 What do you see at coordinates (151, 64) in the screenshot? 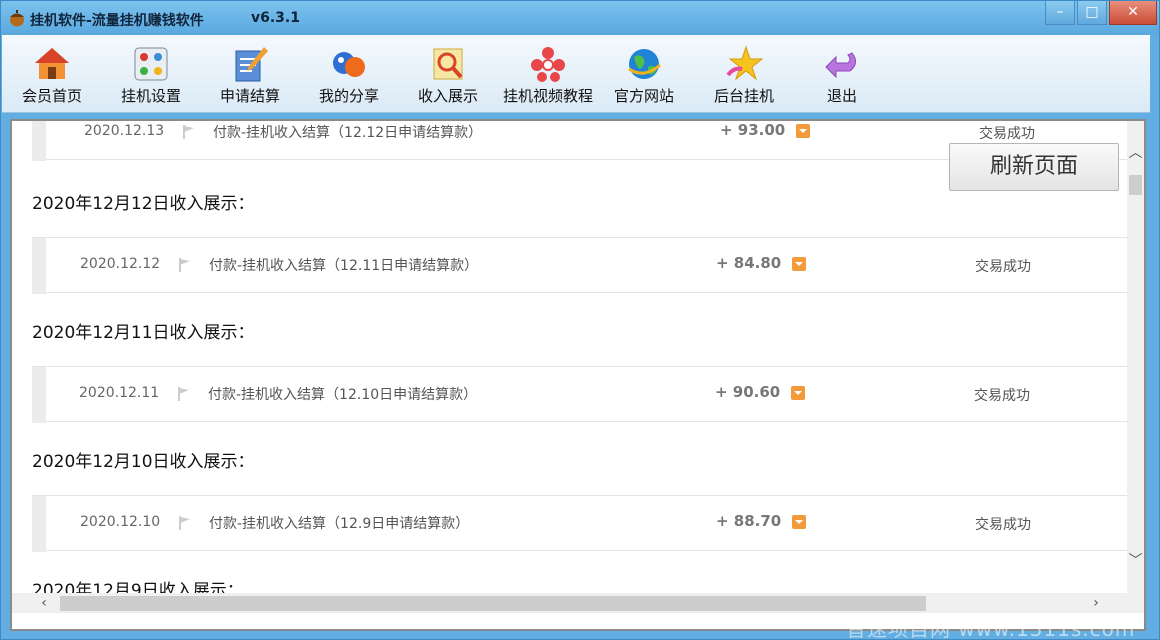
I see `settings-icon` at bounding box center [151, 64].